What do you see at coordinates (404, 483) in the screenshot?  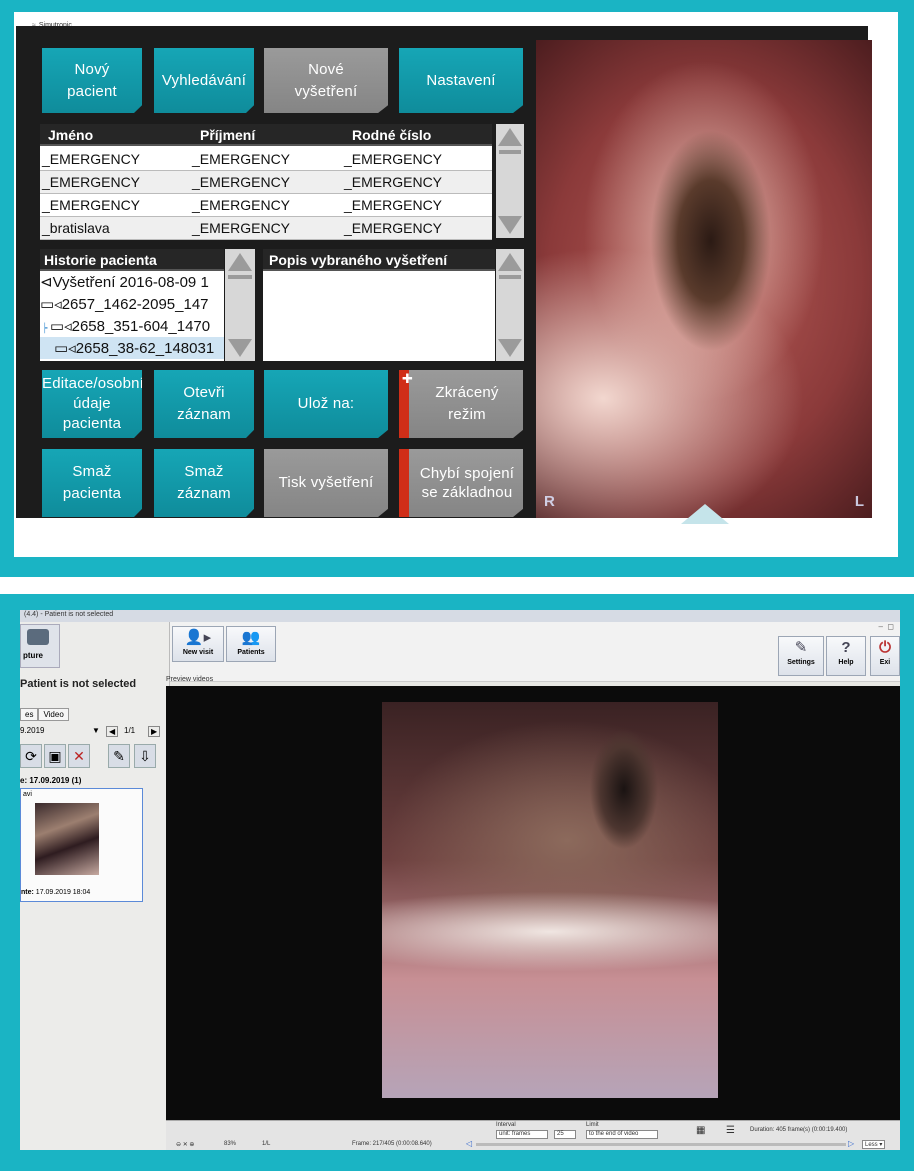 I see `status-indicator-bar` at bounding box center [404, 483].